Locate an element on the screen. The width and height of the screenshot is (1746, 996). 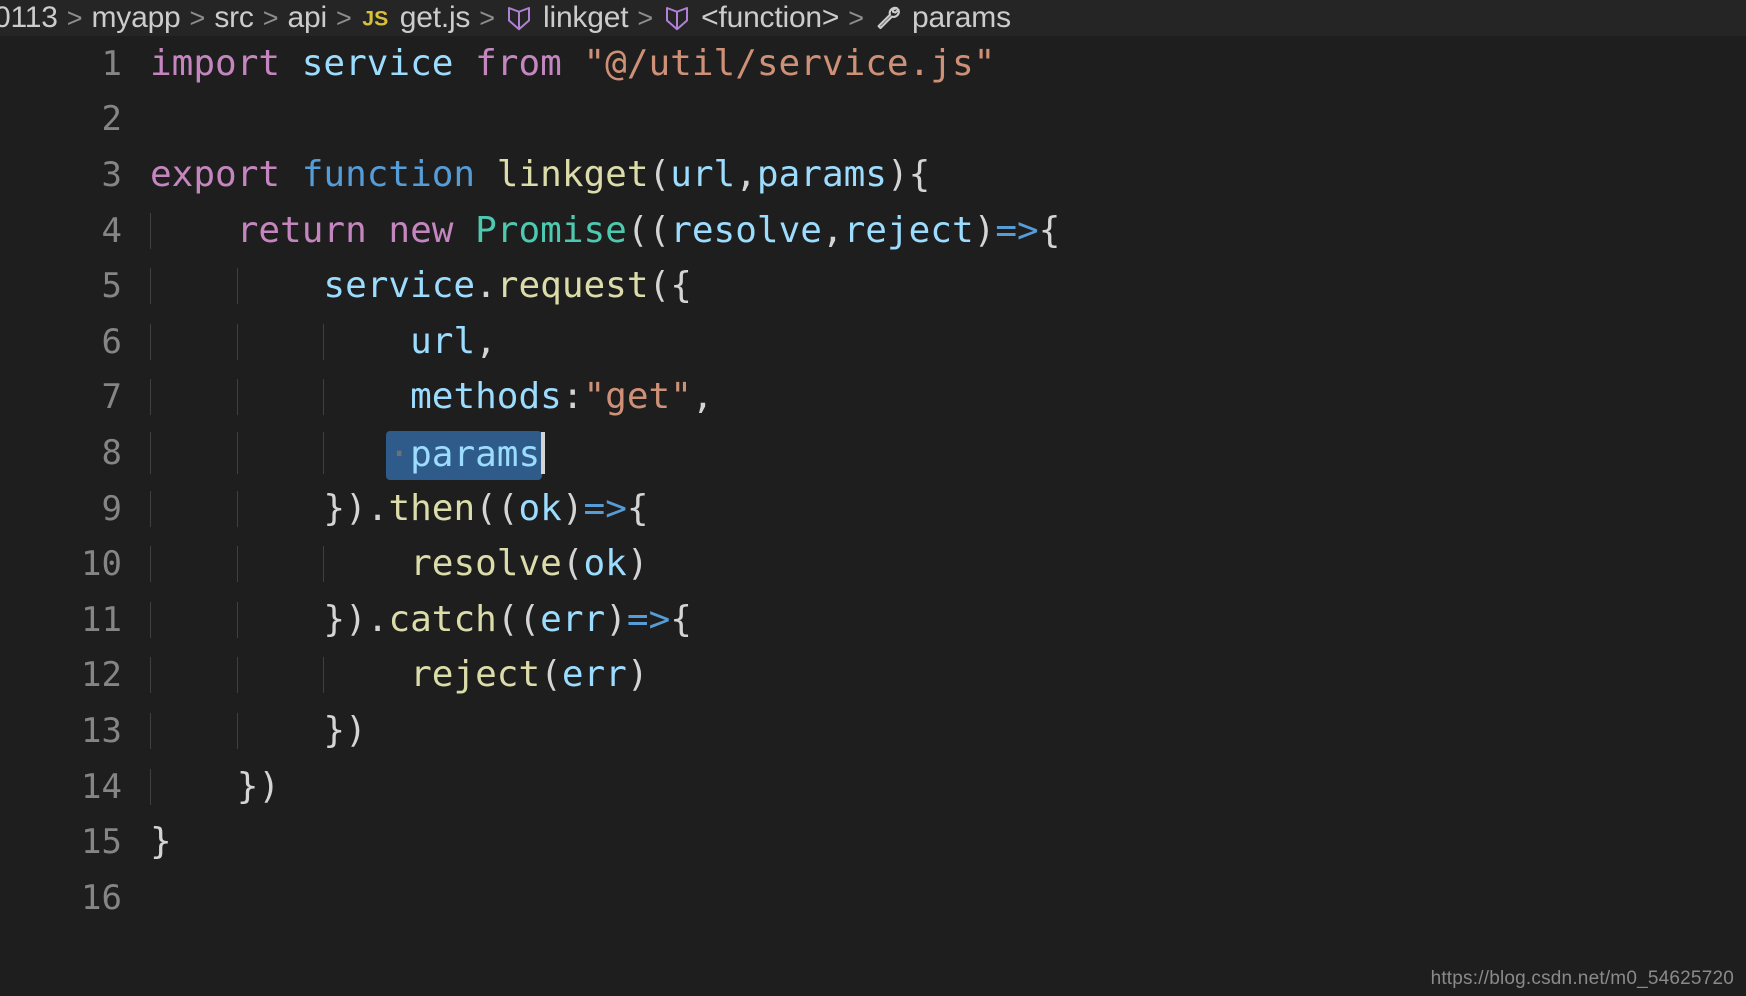
breadcrumb-item-0113: 0113 is located at coordinates (29, 18).